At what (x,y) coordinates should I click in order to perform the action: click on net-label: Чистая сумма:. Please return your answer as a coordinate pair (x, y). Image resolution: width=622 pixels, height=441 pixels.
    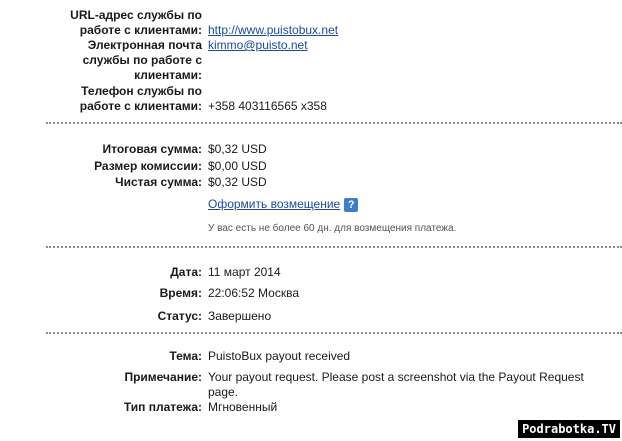
    Looking at the image, I should click on (158, 182).